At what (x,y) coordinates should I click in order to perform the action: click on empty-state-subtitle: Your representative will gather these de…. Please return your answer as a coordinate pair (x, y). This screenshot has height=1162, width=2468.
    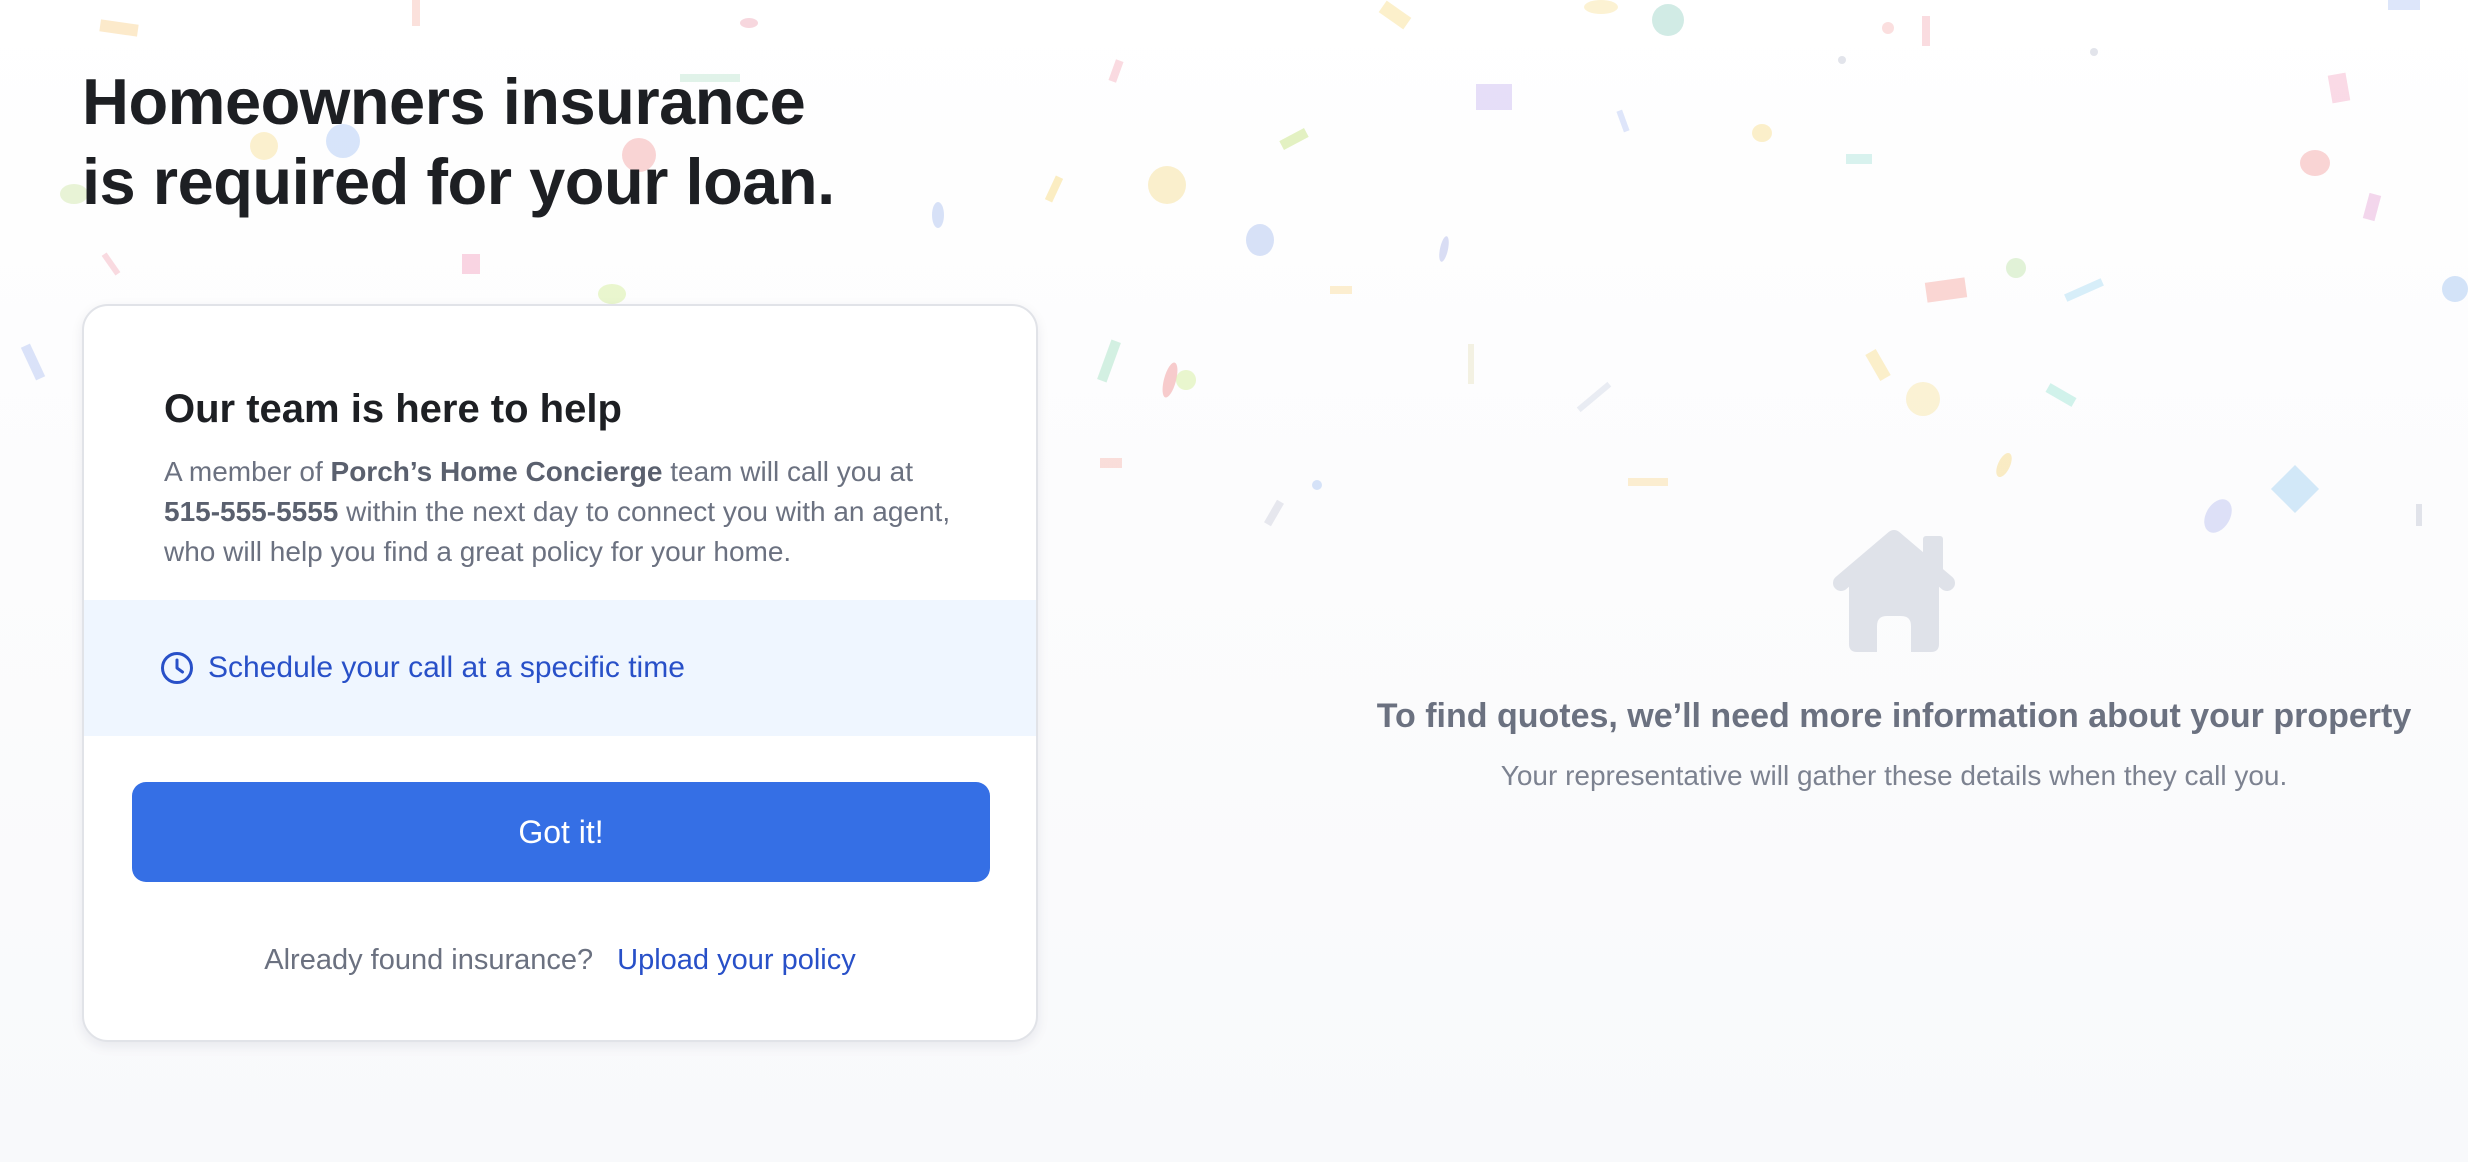
    Looking at the image, I should click on (1894, 775).